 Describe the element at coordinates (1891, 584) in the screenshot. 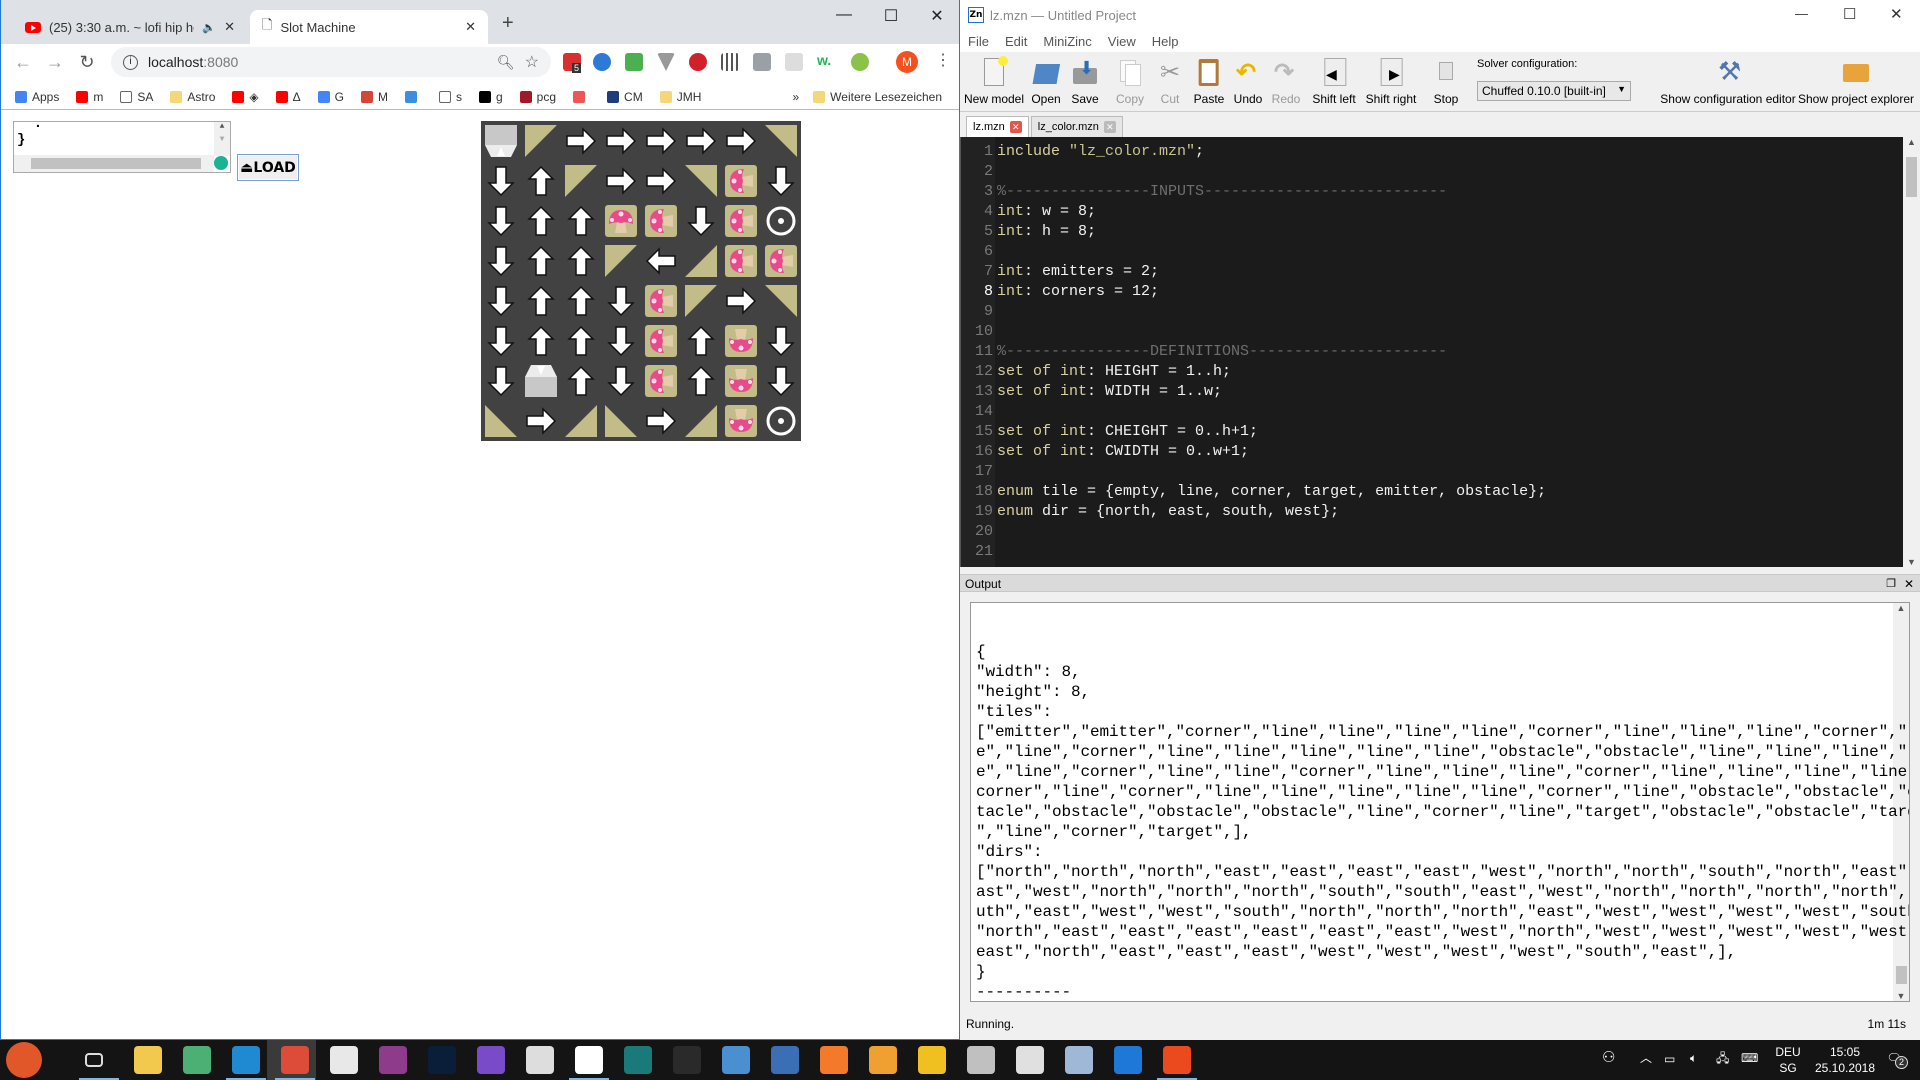

I see `undock-icon: ❐` at that location.